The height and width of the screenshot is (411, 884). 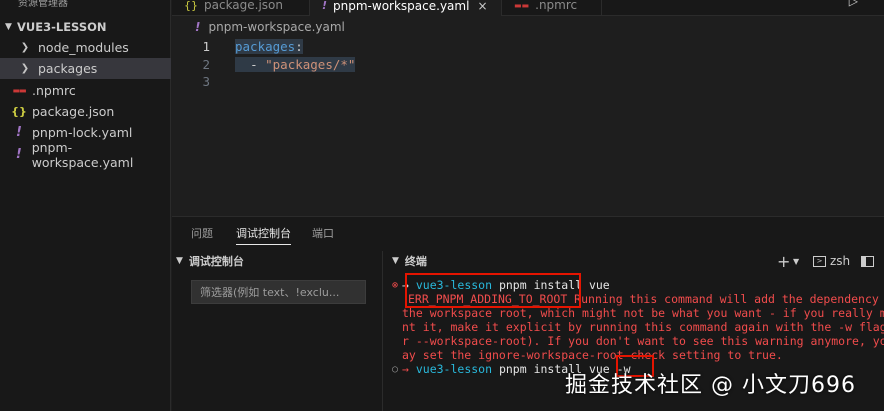 What do you see at coordinates (395, 369) in the screenshot?
I see `circle-icon: ○` at bounding box center [395, 369].